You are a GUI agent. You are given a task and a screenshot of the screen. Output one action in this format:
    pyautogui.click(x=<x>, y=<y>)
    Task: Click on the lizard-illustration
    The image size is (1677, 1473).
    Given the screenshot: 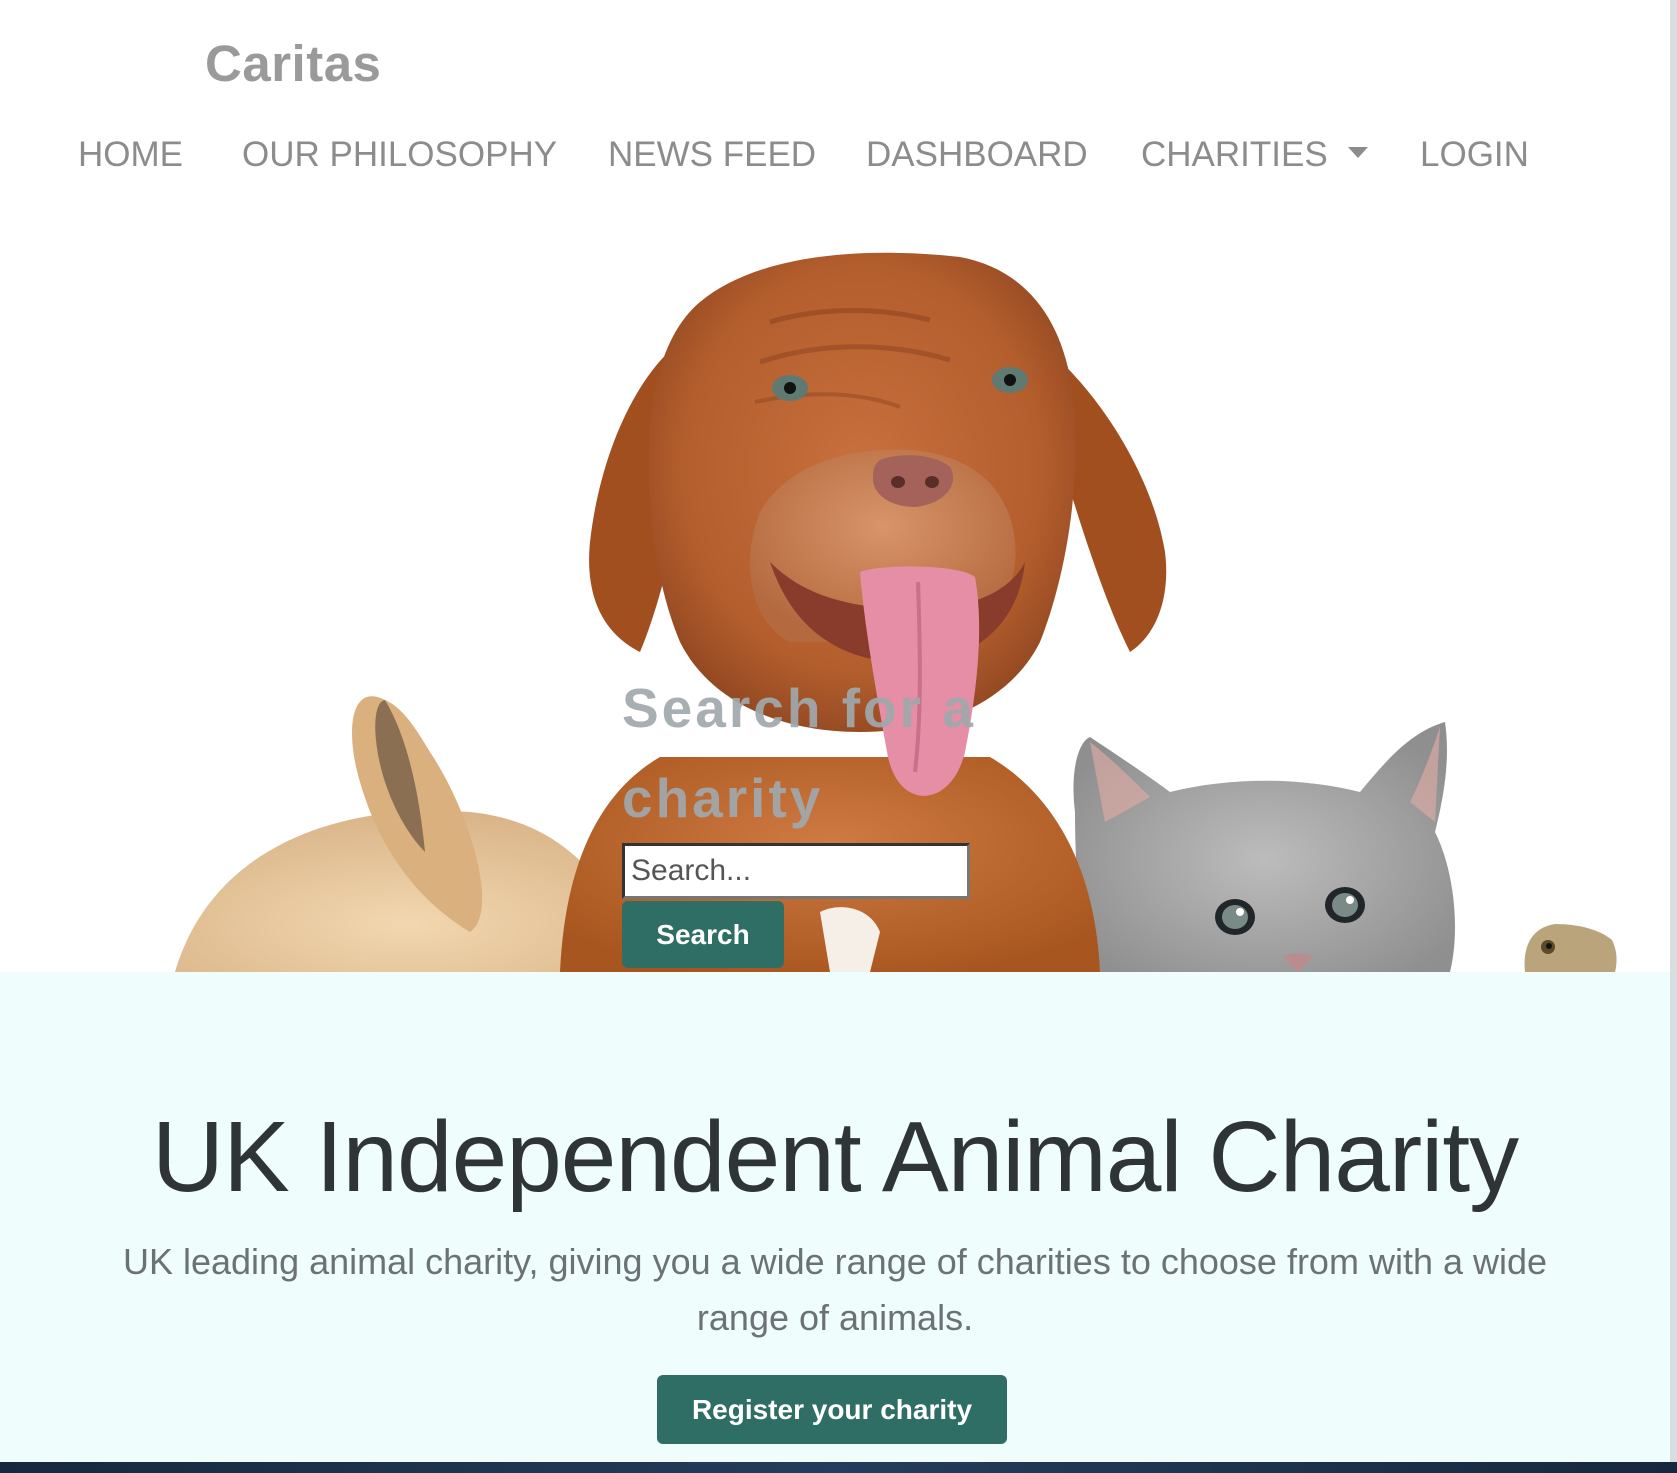 What is the action you would take?
    pyautogui.click(x=1570, y=948)
    